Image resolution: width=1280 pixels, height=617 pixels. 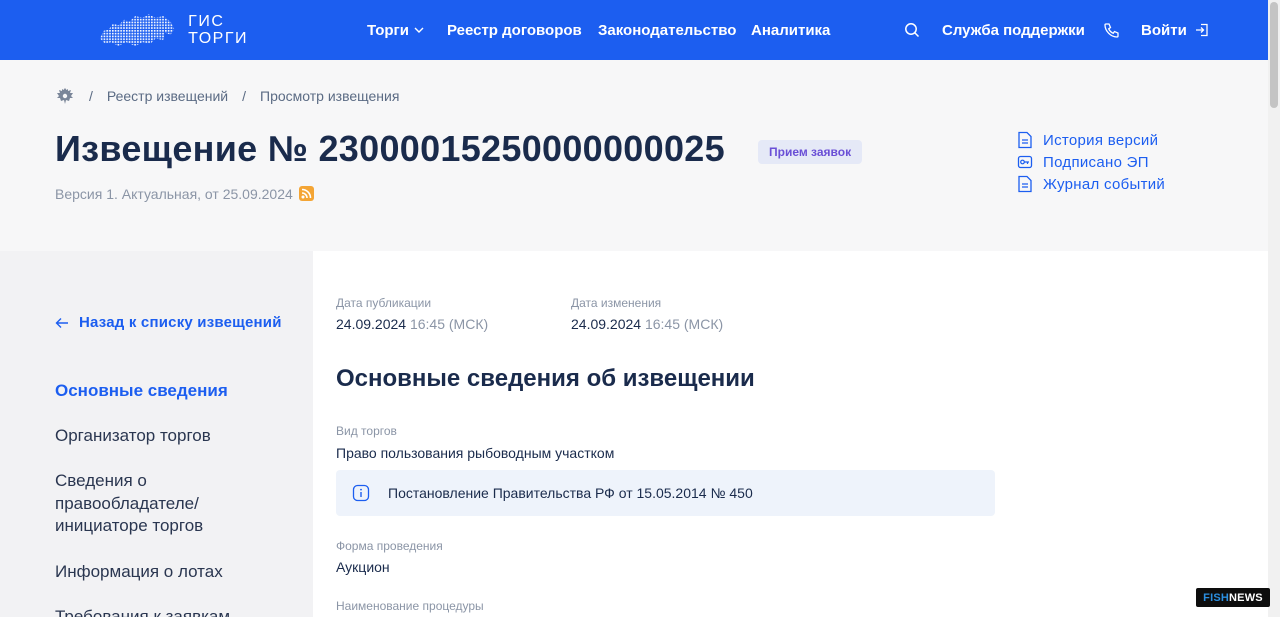 I want to click on info-icon, so click(x=361, y=493).